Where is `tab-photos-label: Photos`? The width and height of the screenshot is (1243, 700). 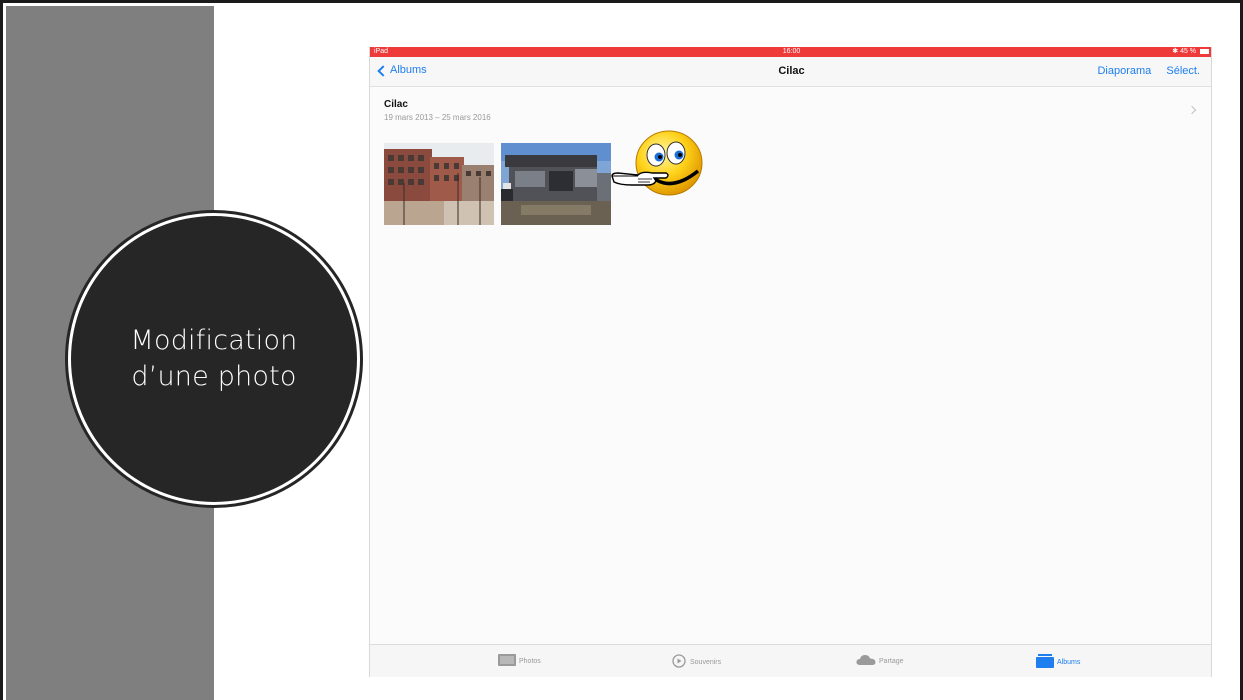 tab-photos-label: Photos is located at coordinates (530, 661).